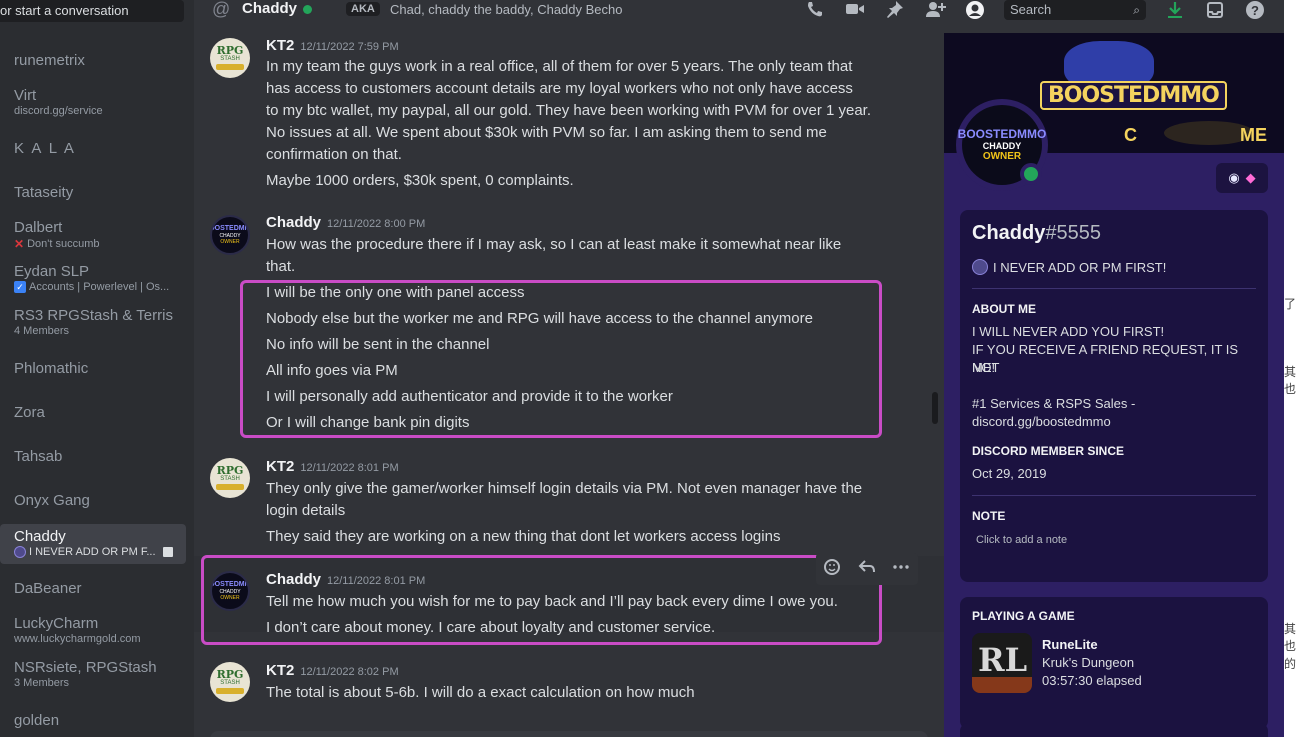 The image size is (1299, 737). What do you see at coordinates (345, 222) in the screenshot?
I see `message-author: Chaddy 12/11/2022 8:00 PM` at bounding box center [345, 222].